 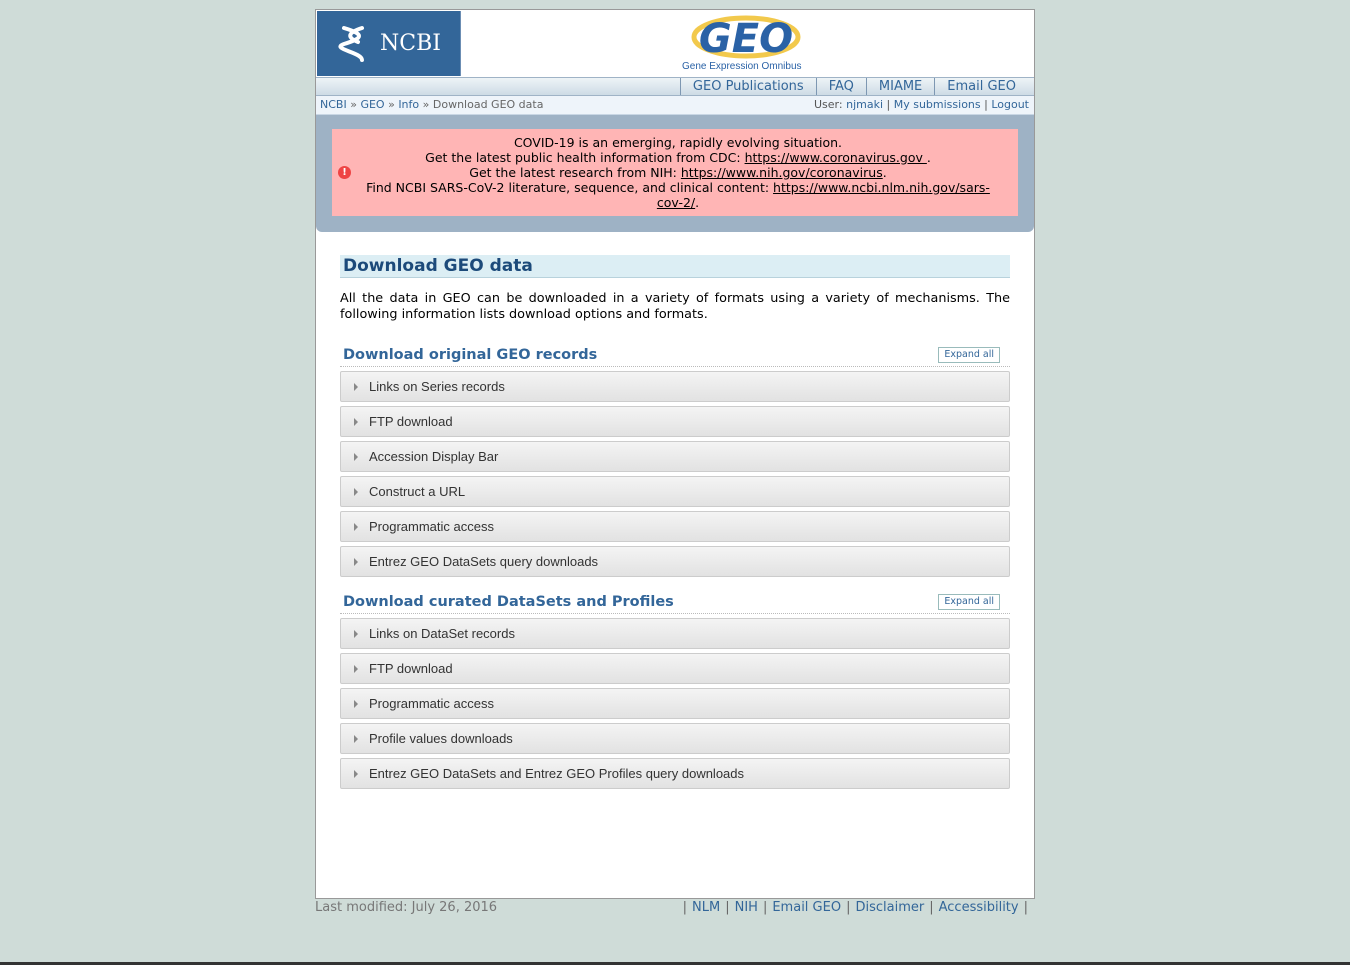 I want to click on user-name-link: njmaki, so click(x=864, y=104).